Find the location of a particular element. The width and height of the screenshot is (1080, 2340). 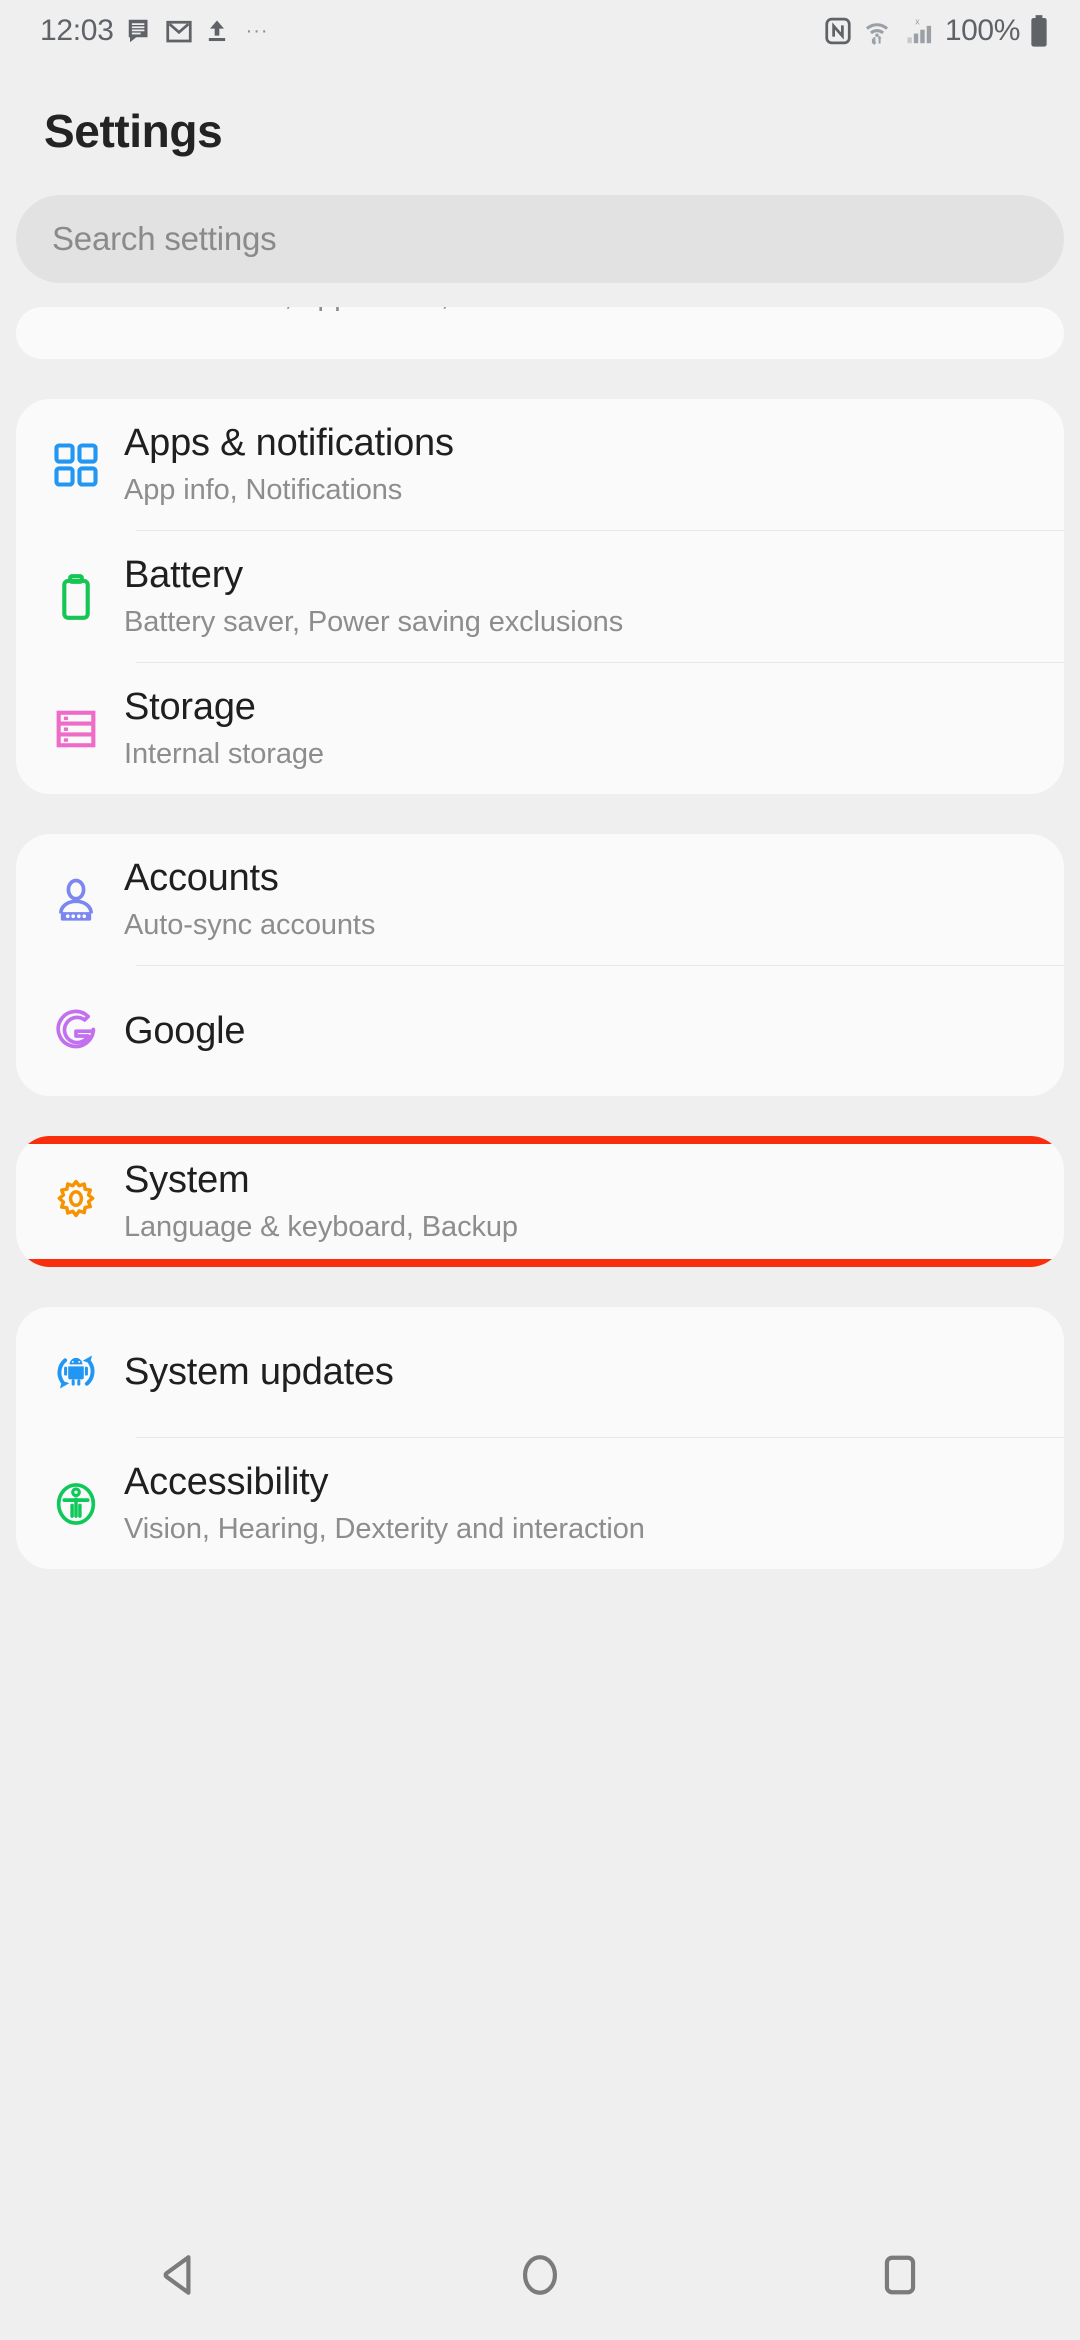

battery-icon is located at coordinates (70, 597).